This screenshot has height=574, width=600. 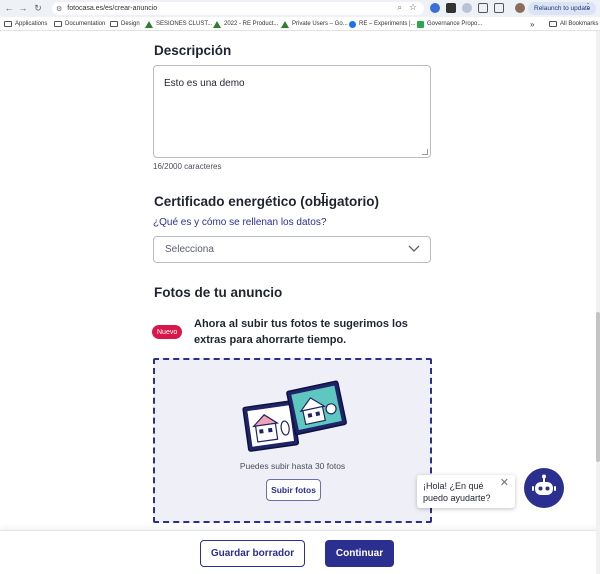 I want to click on chevron-down-icon, so click(x=414, y=248).